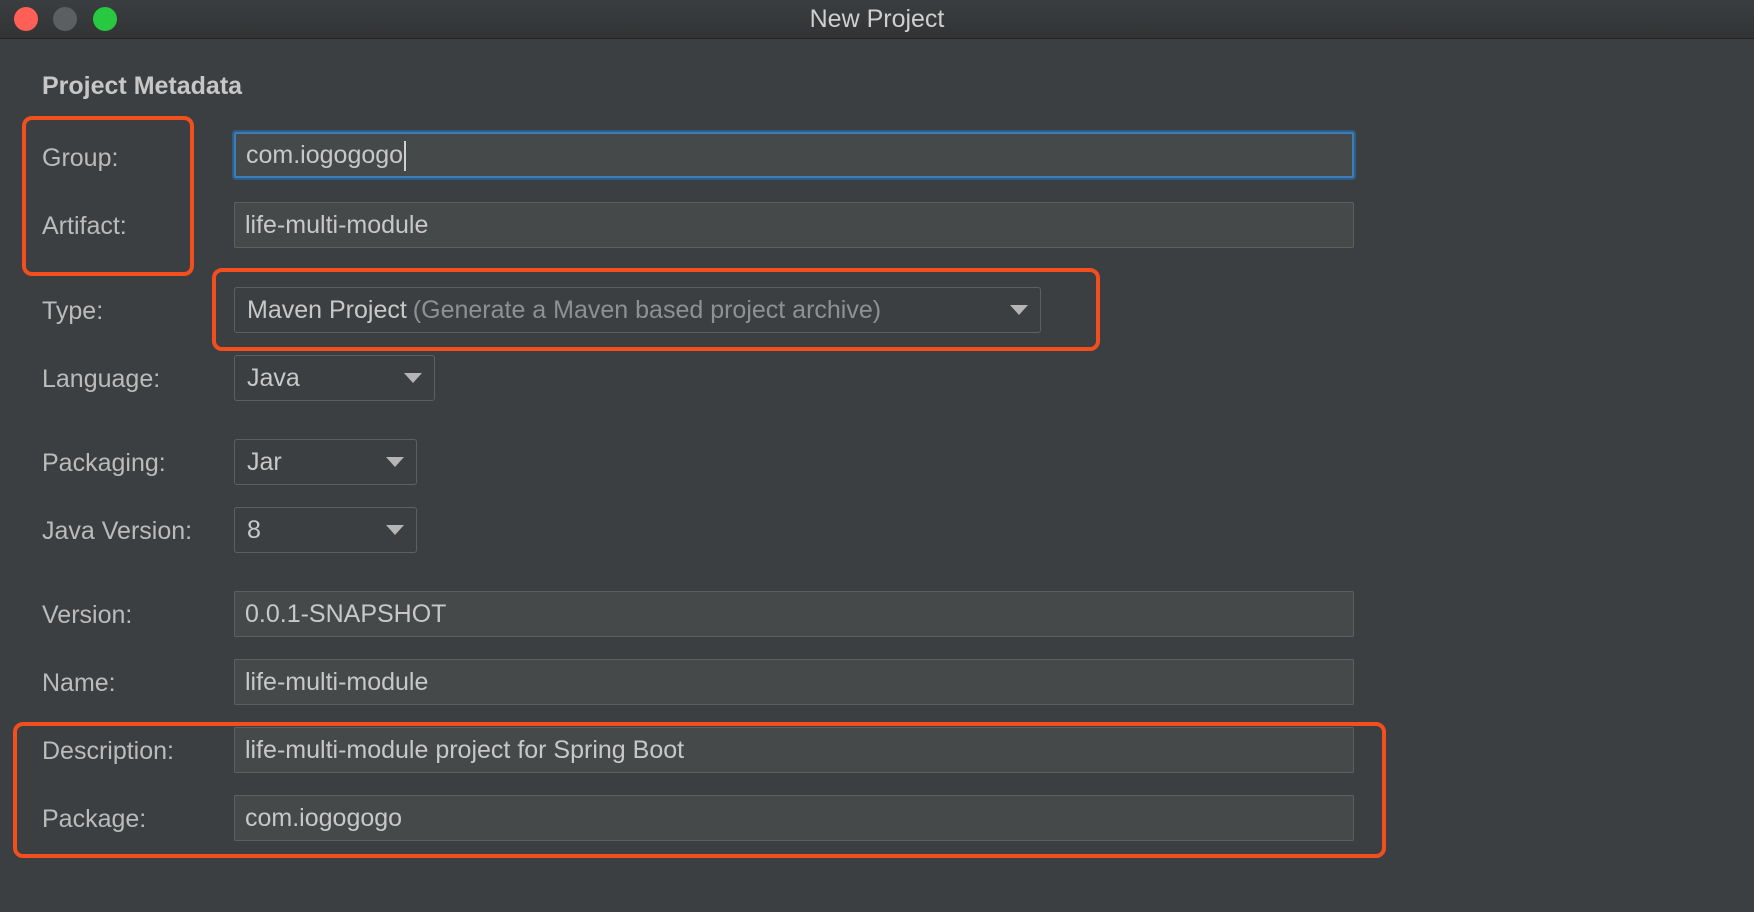 This screenshot has width=1754, height=912. What do you see at coordinates (699, 790) in the screenshot?
I see `highlight-box-description-package` at bounding box center [699, 790].